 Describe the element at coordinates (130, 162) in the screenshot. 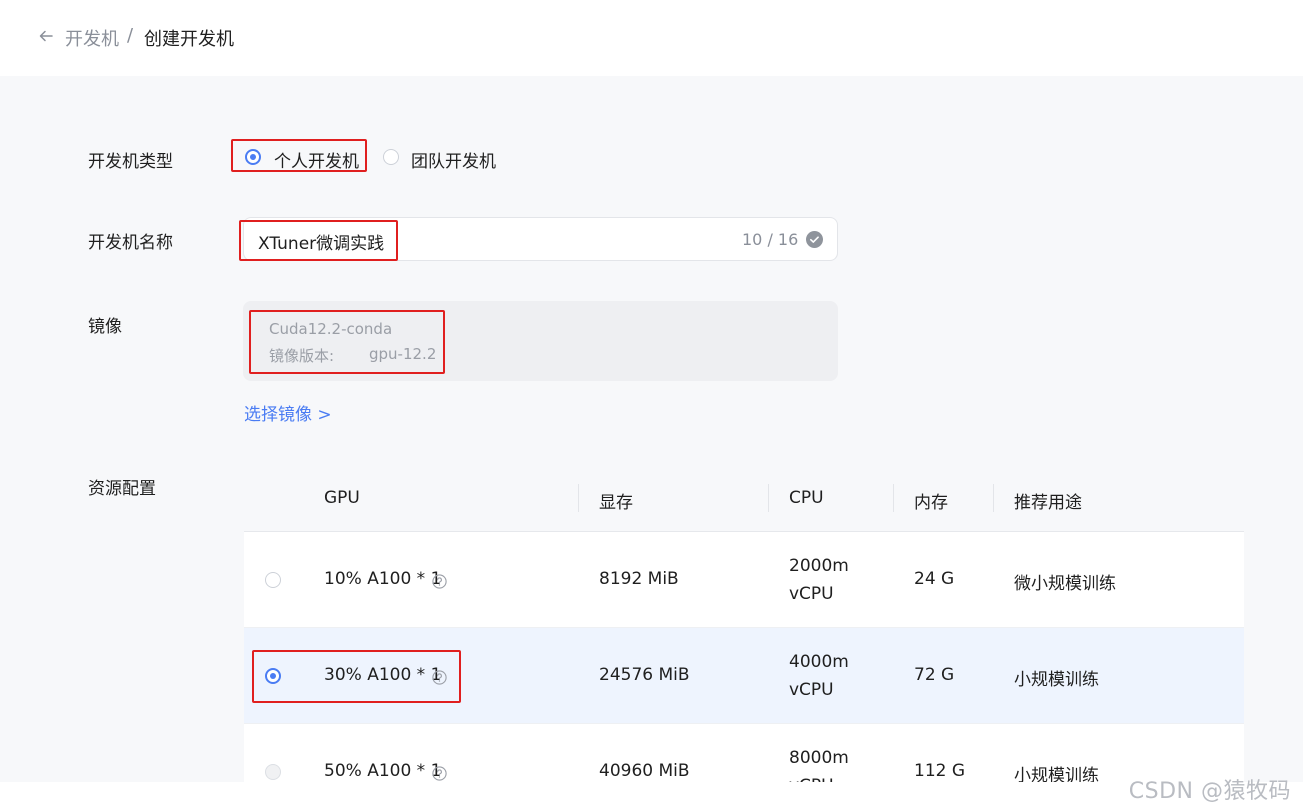

I see `dev-type-label: 开发机类型` at that location.